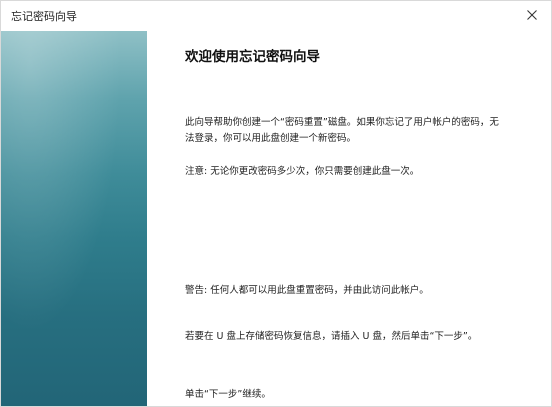  I want to click on close-icon, so click(532, 15).